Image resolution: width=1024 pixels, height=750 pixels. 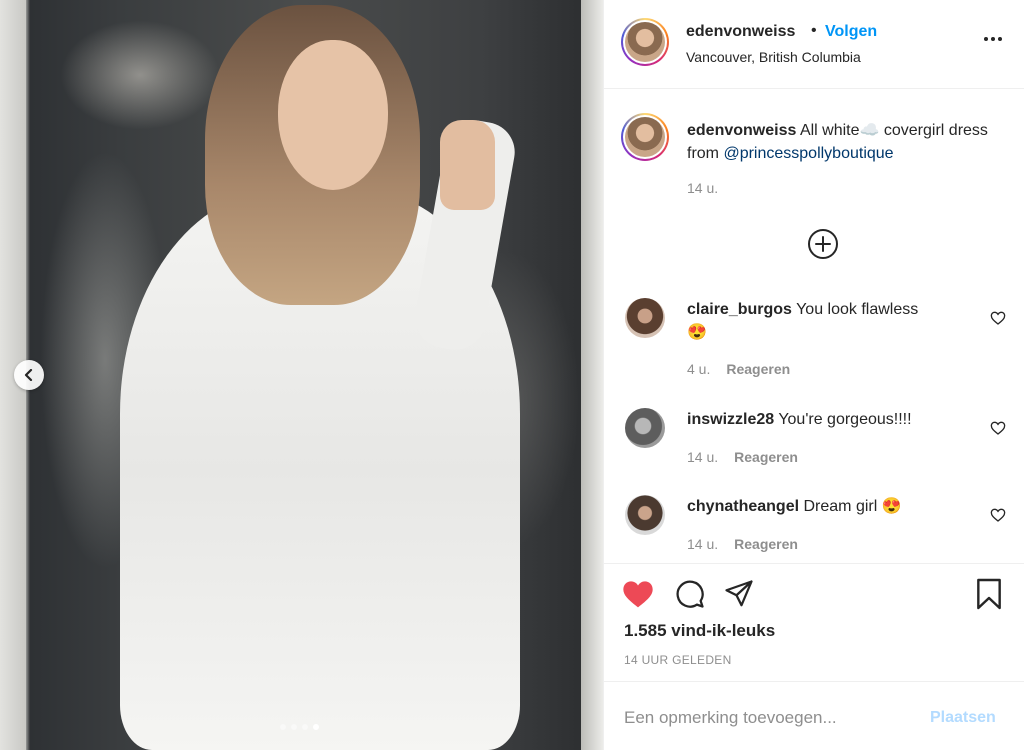 I want to click on more-options-button, so click(x=993, y=39).